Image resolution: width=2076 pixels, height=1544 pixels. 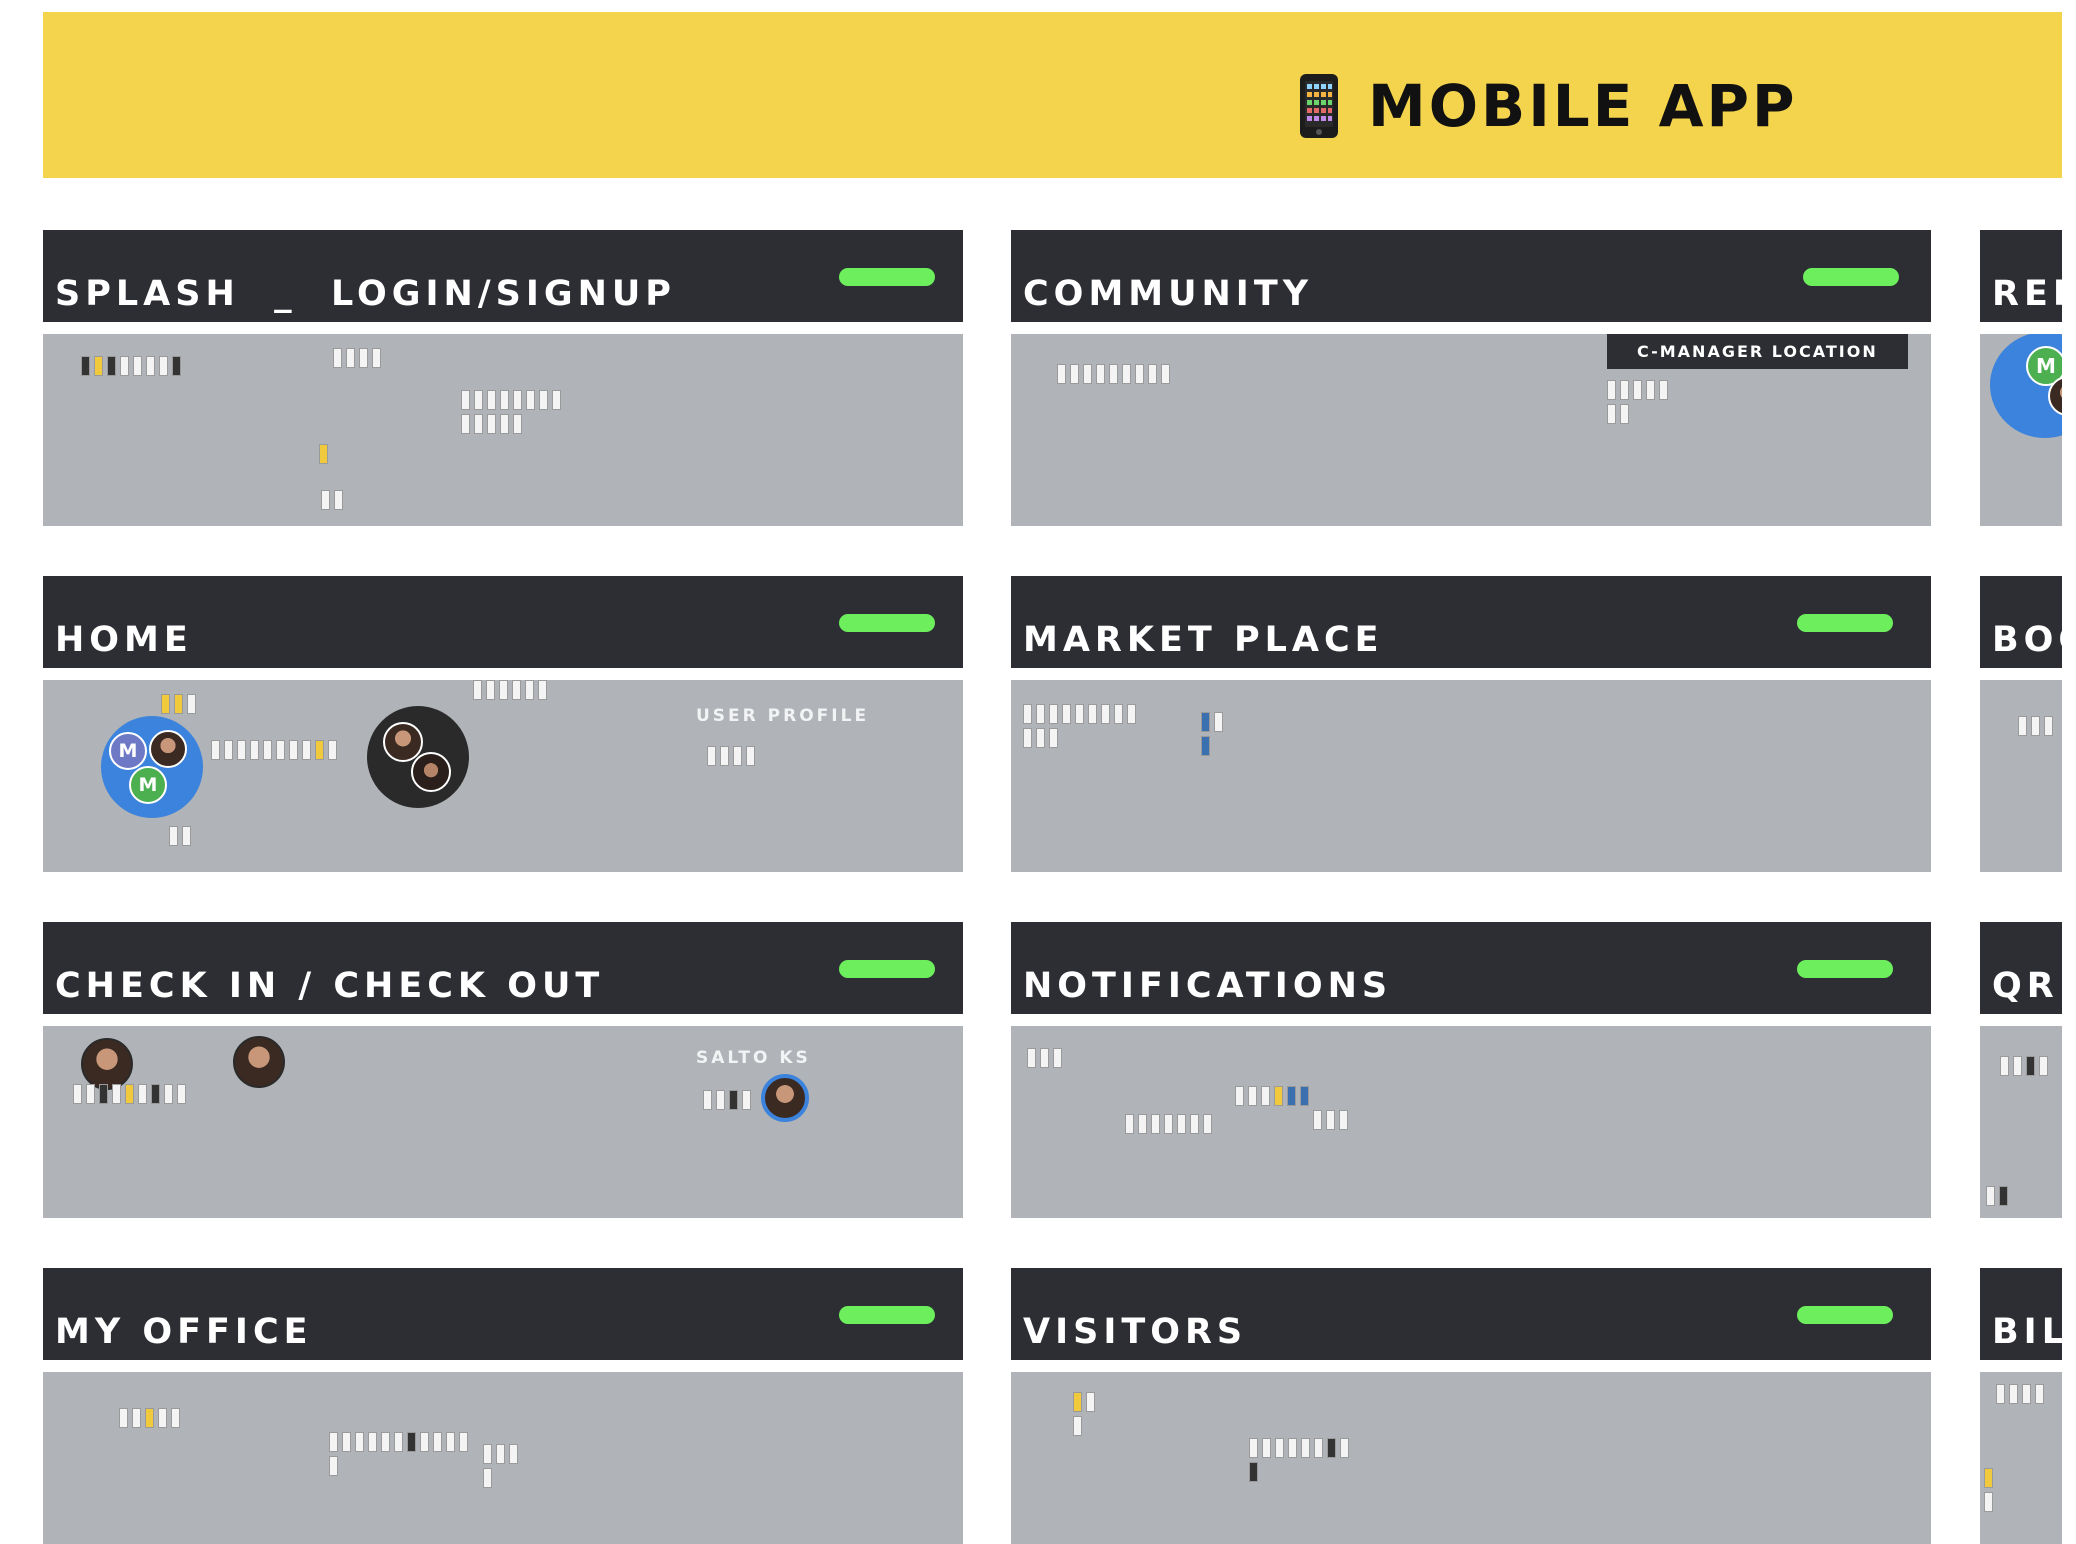 I want to click on section-header: SPLASH _ LOGIN/SIGNUP, so click(x=503, y=276).